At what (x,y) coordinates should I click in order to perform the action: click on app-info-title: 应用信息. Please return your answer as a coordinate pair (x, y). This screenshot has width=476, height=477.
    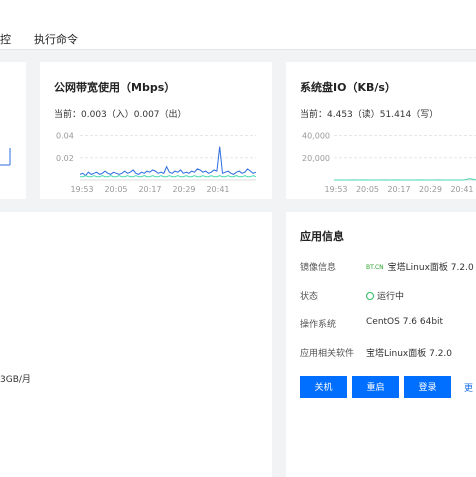
    Looking at the image, I should click on (322, 236).